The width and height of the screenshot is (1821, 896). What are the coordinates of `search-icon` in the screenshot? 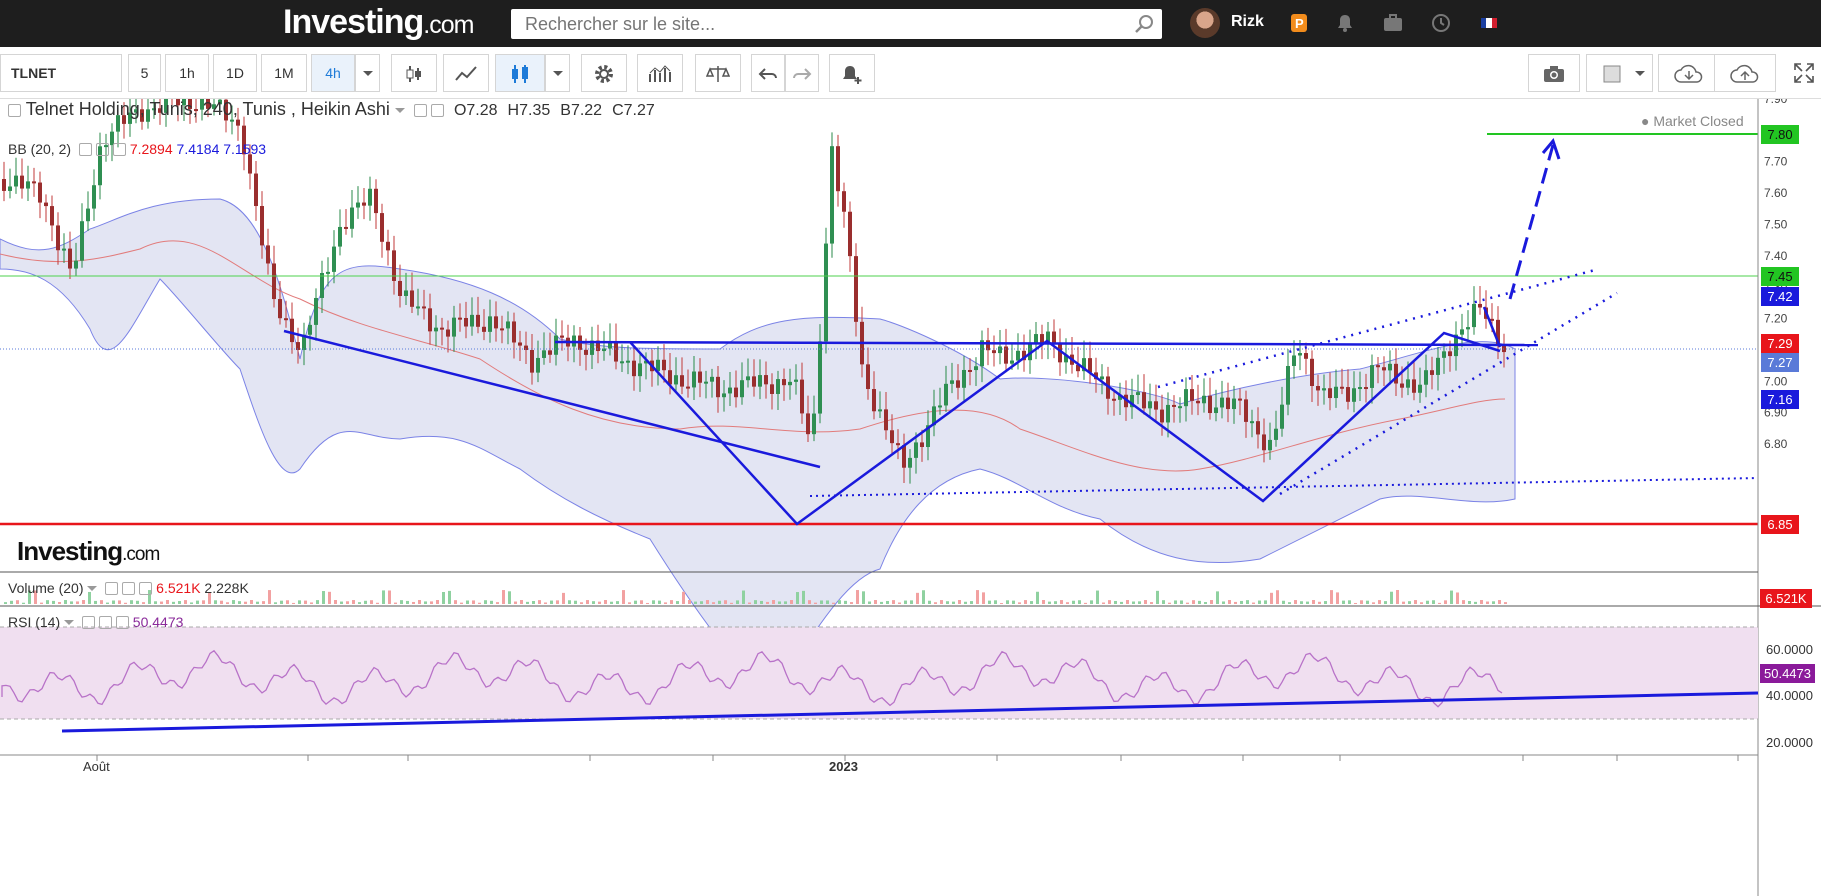 It's located at (1144, 24).